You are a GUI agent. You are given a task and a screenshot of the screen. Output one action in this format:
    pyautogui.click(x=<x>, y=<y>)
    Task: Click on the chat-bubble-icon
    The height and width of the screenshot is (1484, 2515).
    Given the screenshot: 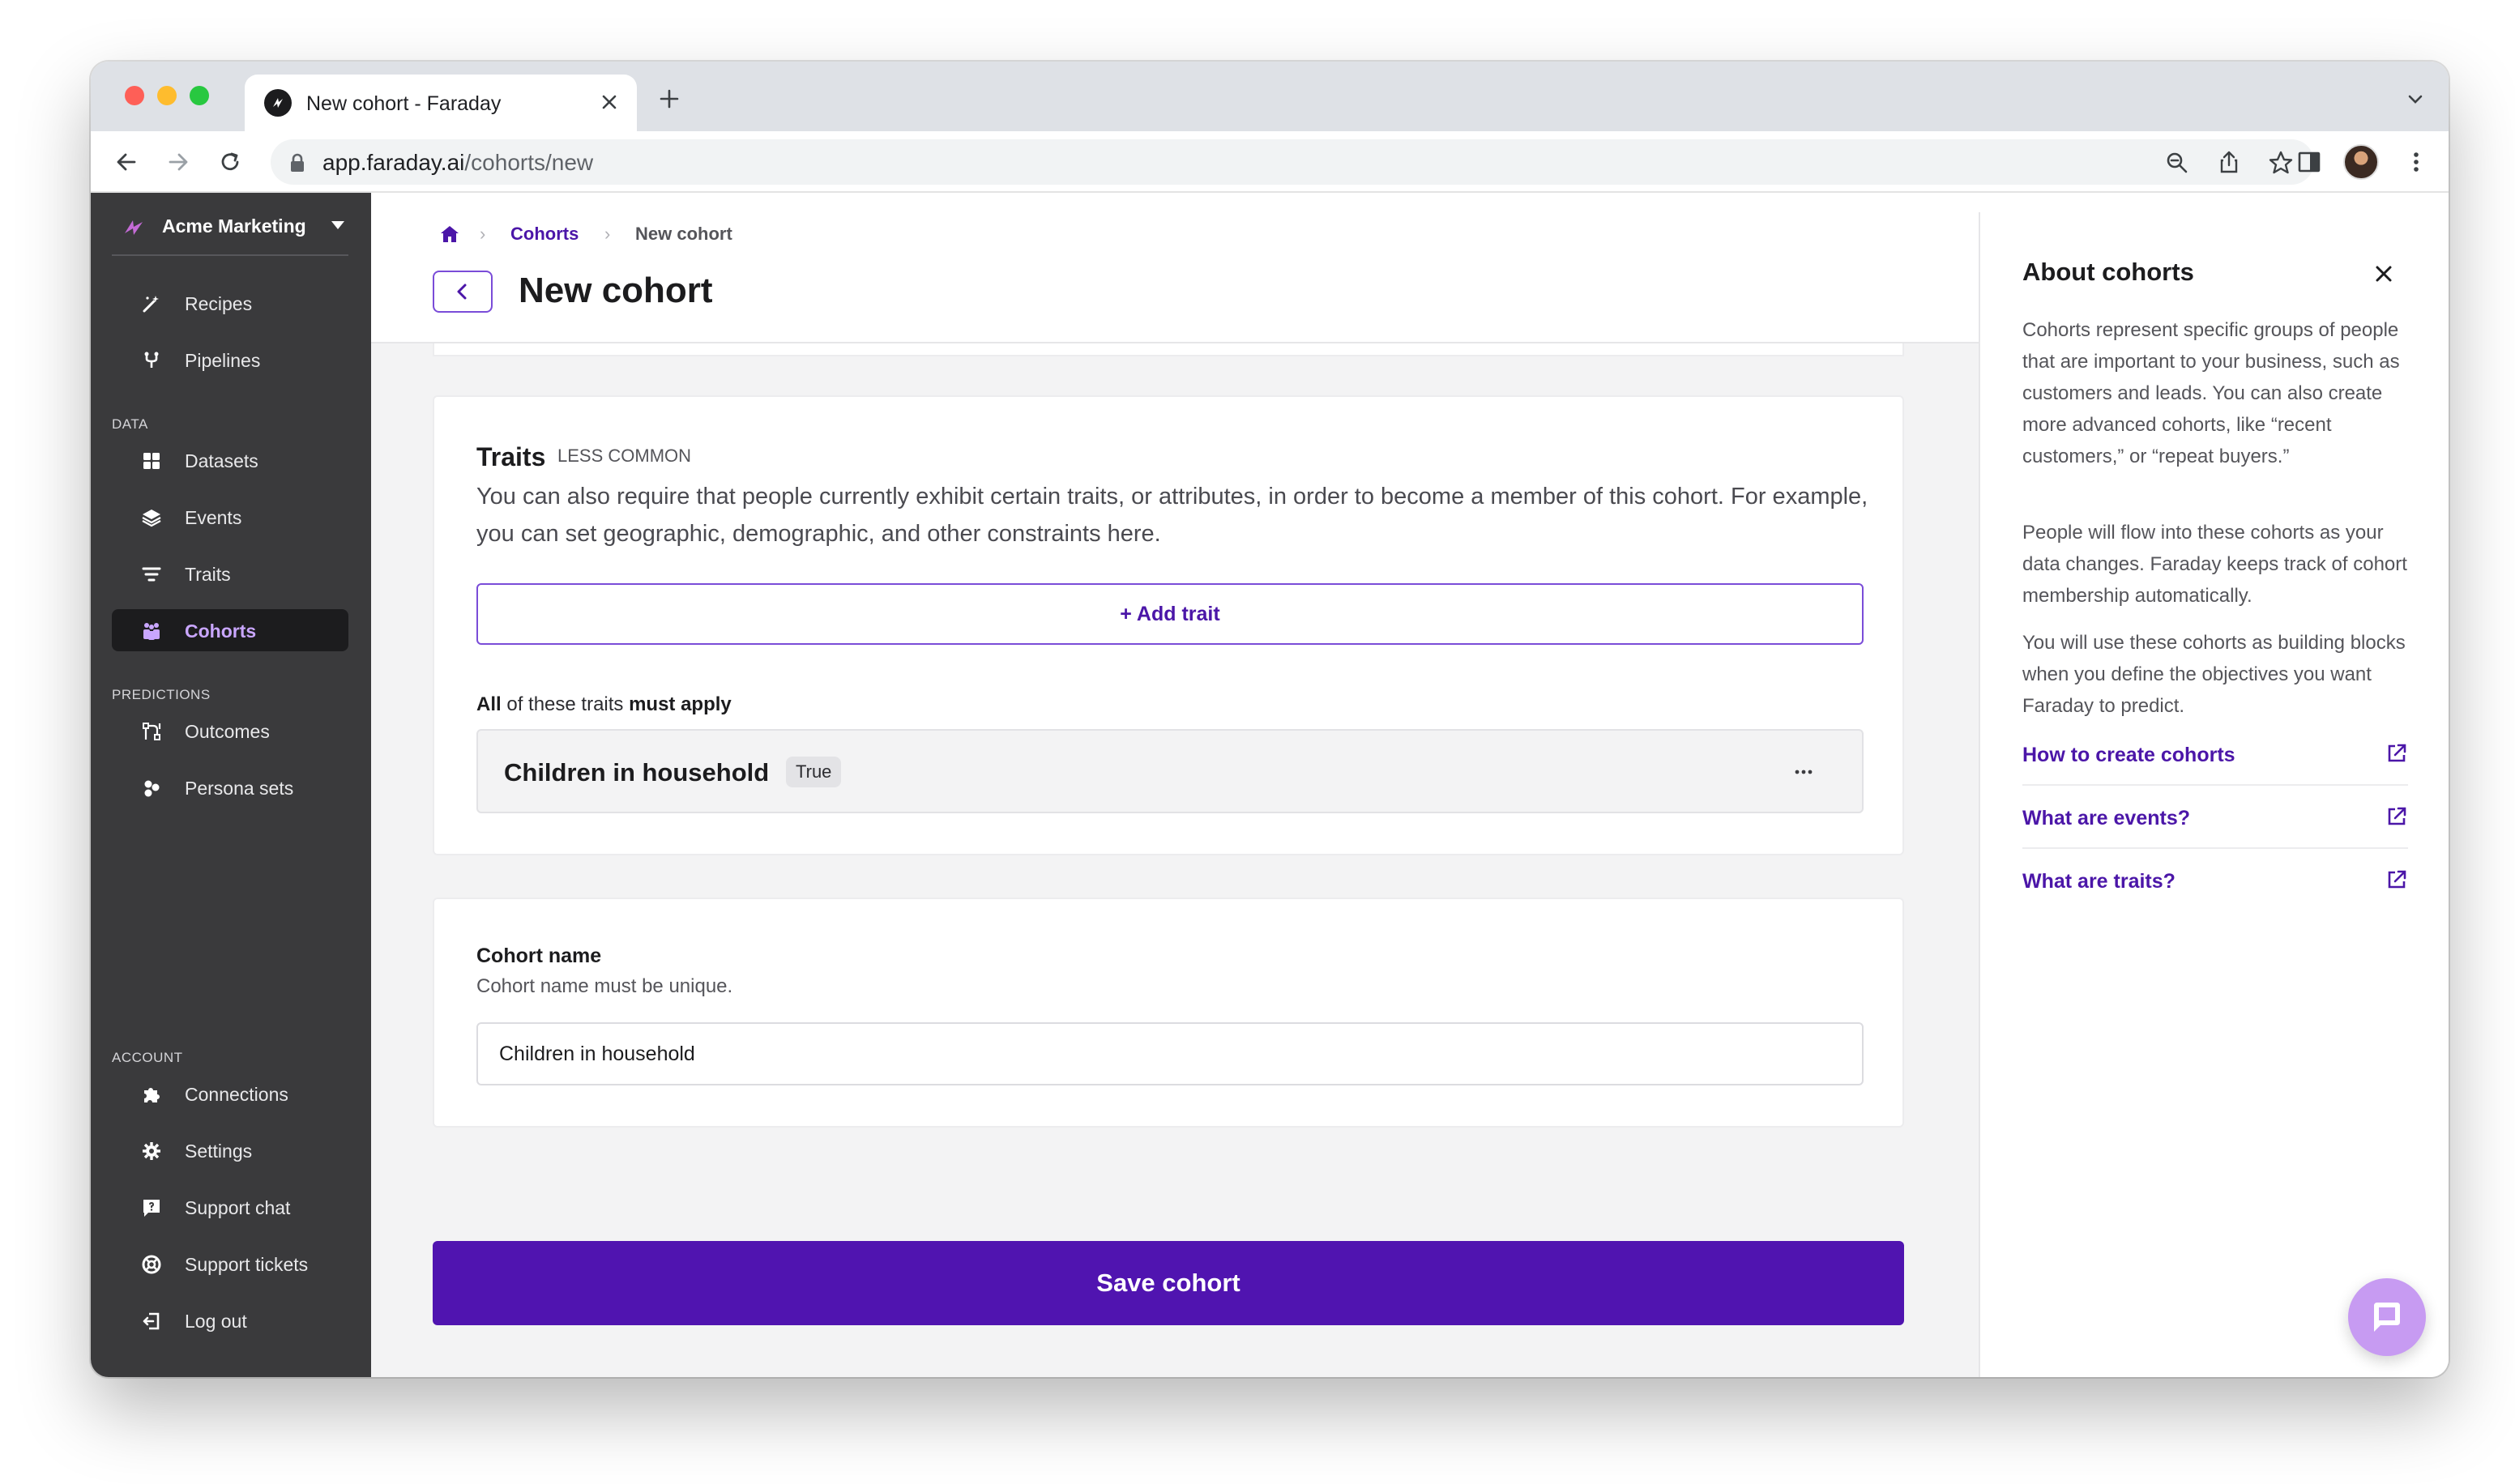 What is the action you would take?
    pyautogui.click(x=2387, y=1317)
    